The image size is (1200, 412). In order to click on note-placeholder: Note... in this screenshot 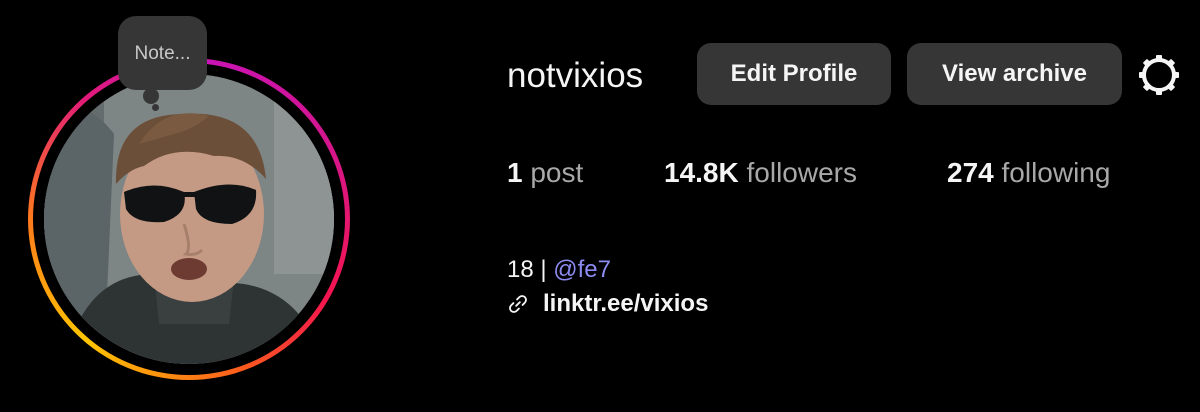, I will do `click(162, 53)`.